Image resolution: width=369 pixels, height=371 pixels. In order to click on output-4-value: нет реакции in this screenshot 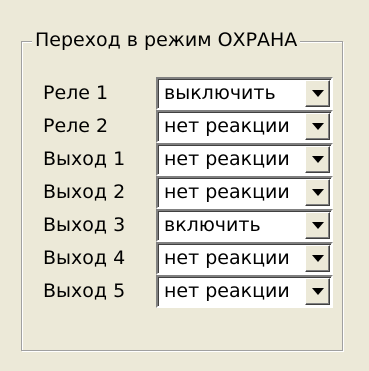, I will do `click(227, 258)`.